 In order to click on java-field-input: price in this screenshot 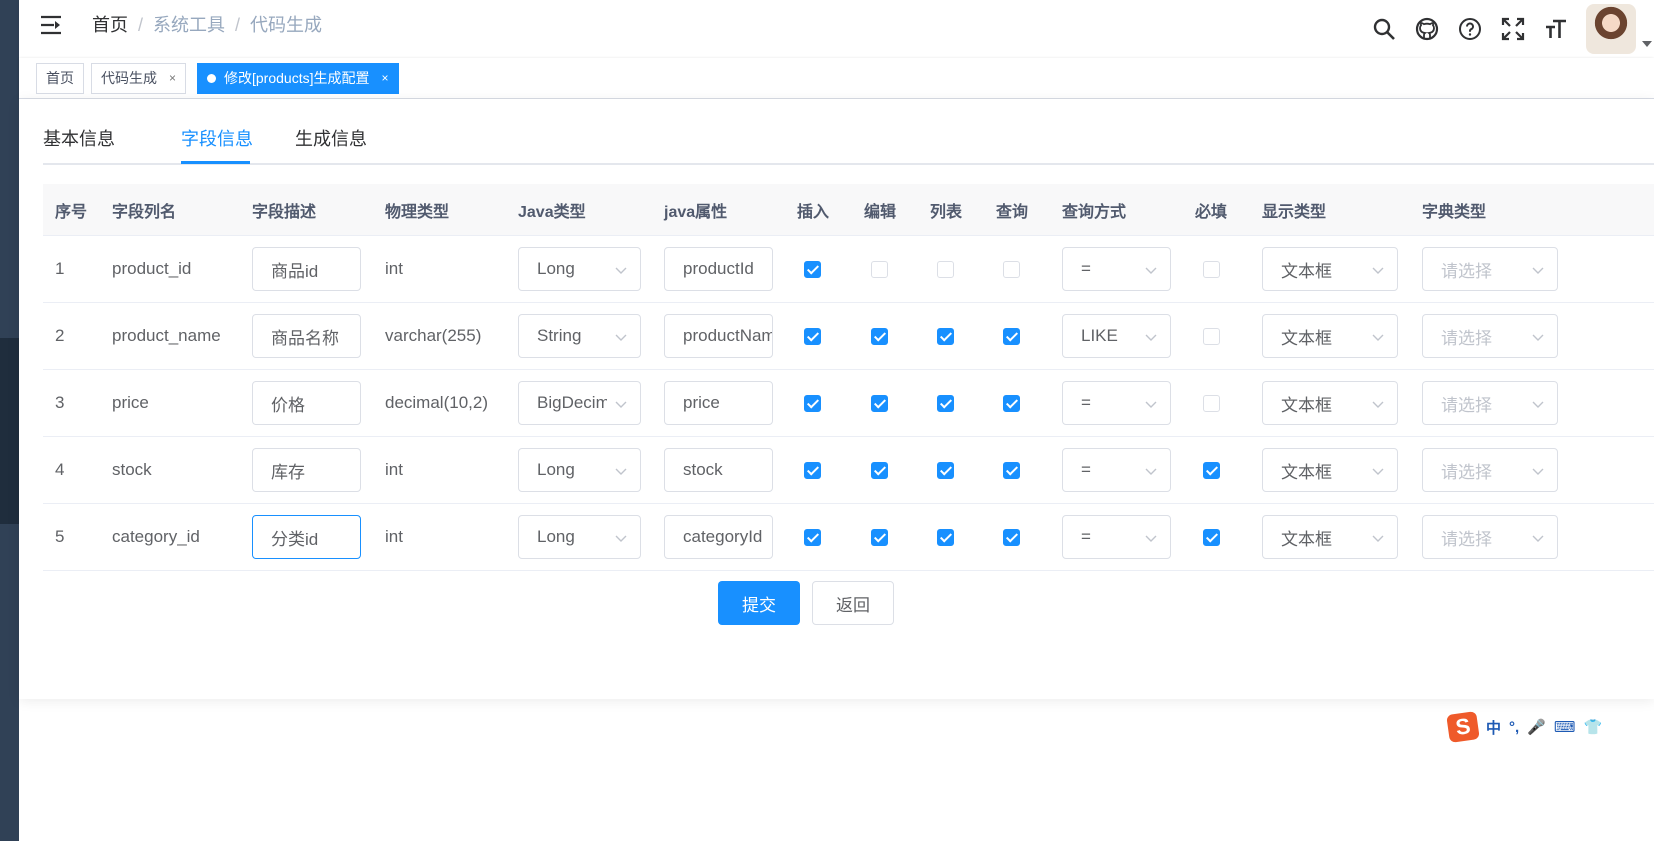, I will do `click(718, 403)`.